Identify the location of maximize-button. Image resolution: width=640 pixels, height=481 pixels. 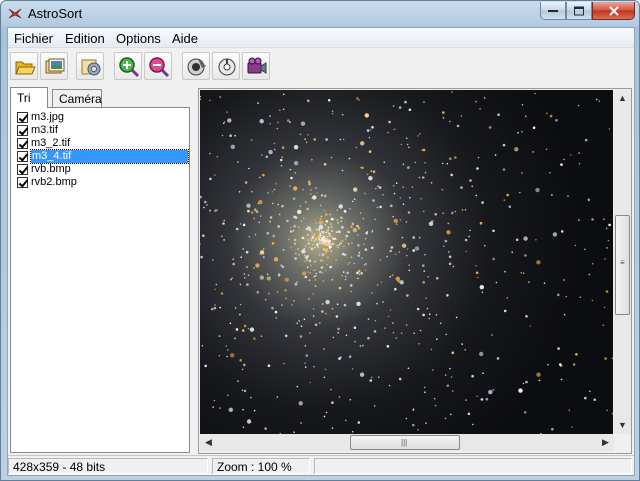
(579, 11).